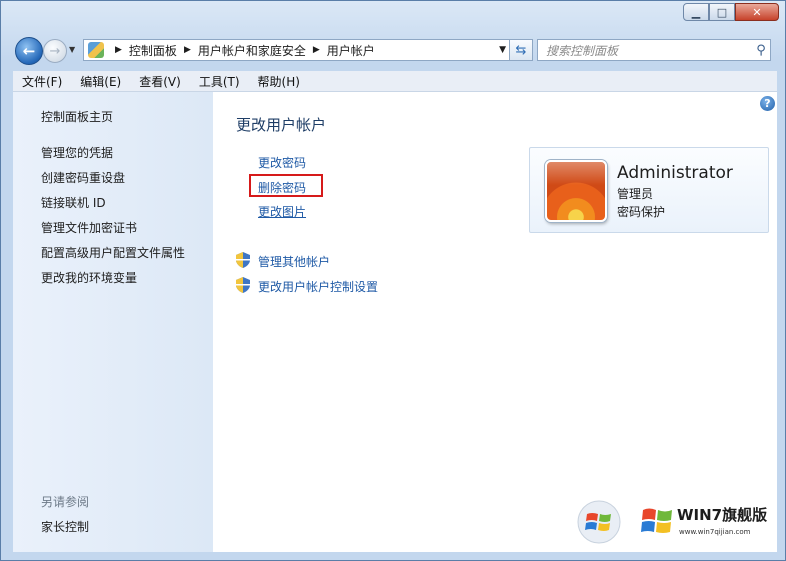  I want to click on watermark-brand: WIN7旗舰版, so click(722, 515).